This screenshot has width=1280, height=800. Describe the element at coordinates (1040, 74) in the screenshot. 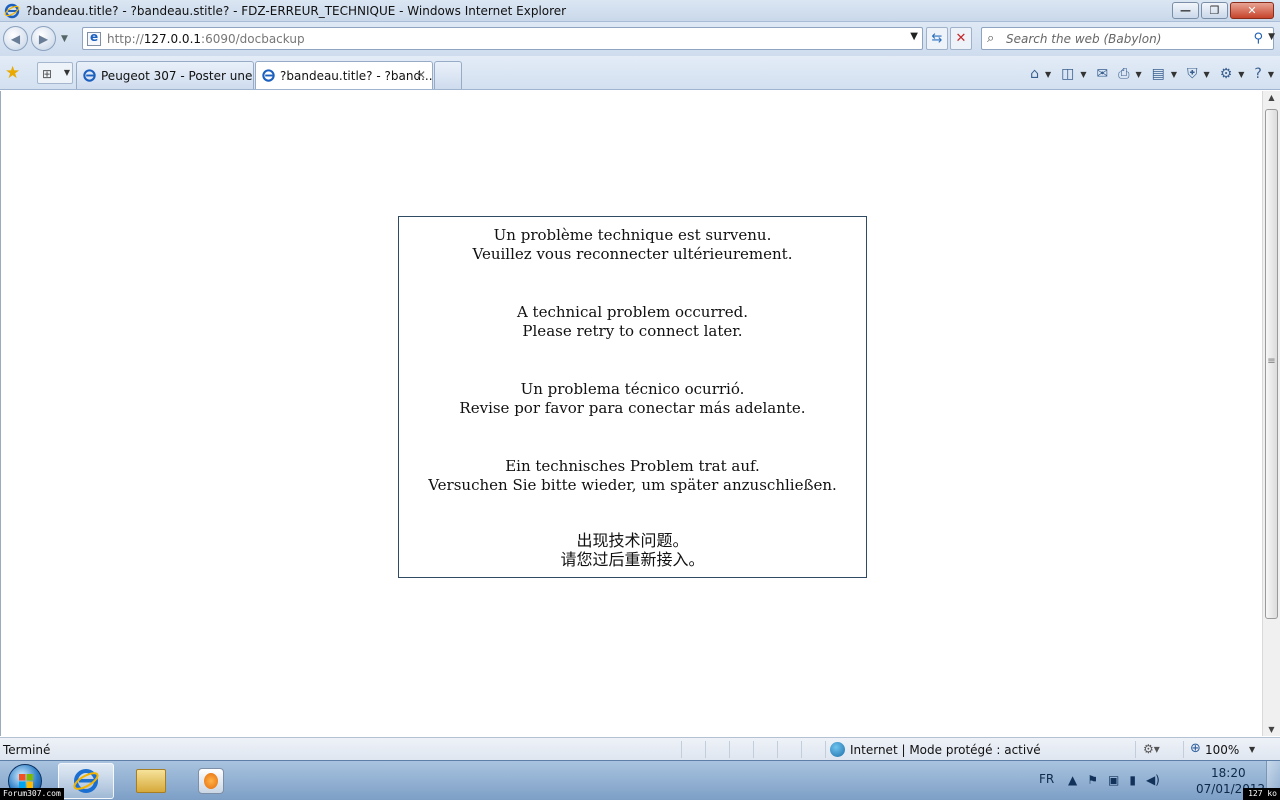

I see `home-button: ⌂ ▼` at that location.